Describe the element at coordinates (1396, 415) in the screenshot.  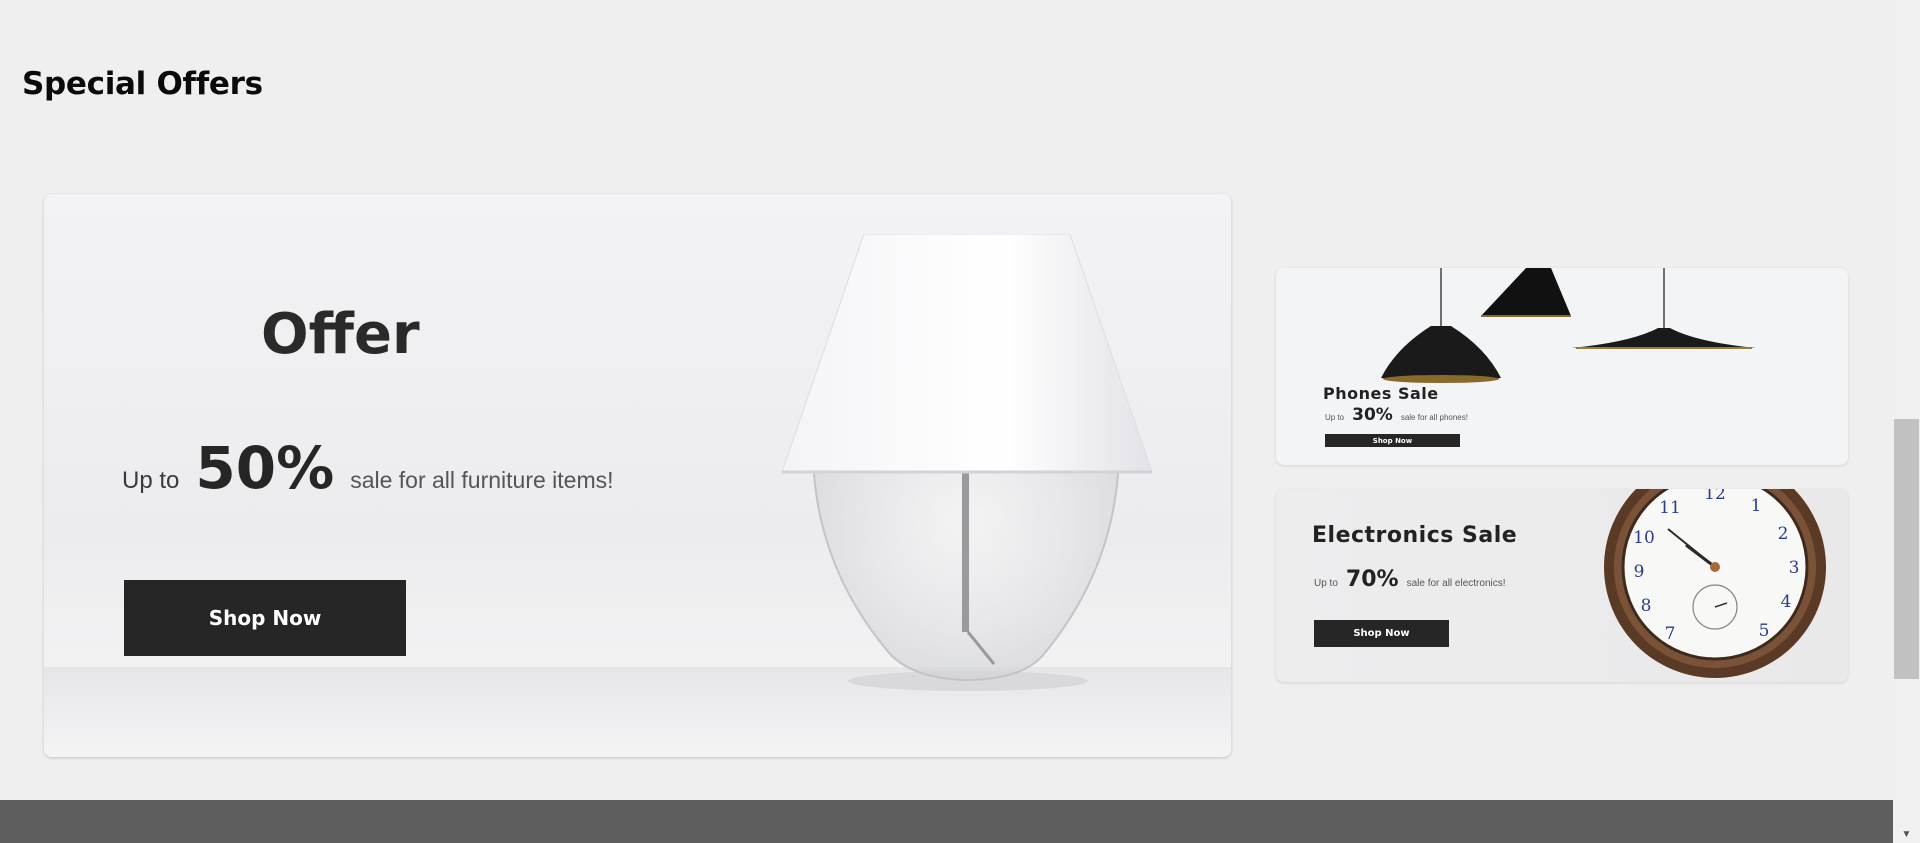
I see `phones-discount-line: Up to 30% sale for all phones!` at that location.